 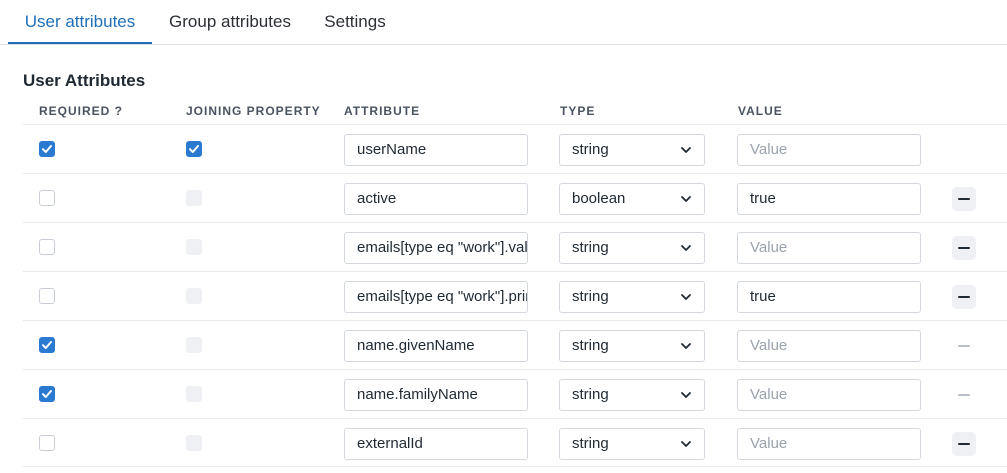 What do you see at coordinates (436, 395) in the screenshot?
I see `attribute-input: name.familyName` at bounding box center [436, 395].